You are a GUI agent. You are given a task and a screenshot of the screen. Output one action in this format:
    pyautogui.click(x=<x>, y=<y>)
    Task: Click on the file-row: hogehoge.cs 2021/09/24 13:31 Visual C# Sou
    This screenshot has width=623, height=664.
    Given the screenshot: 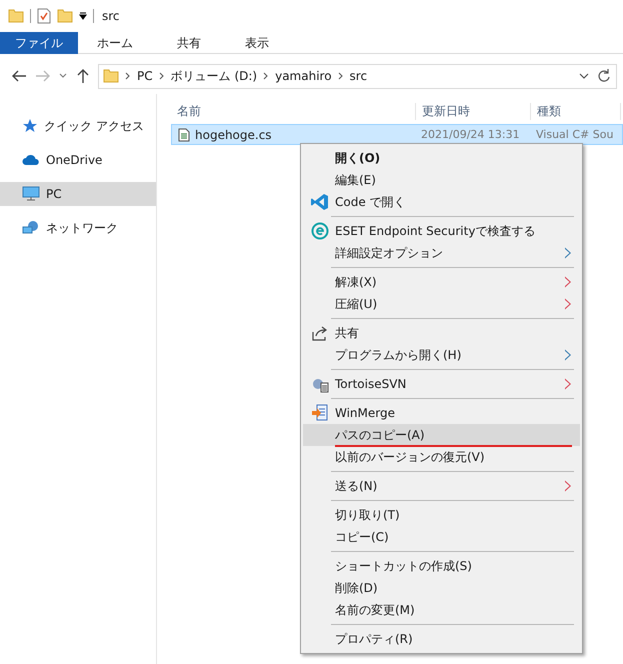 What is the action you would take?
    pyautogui.click(x=397, y=134)
    